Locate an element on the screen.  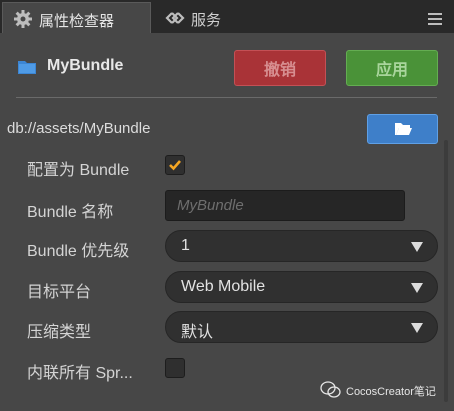
is-bundle-label: 配置为 Bundle is located at coordinates (78, 170).